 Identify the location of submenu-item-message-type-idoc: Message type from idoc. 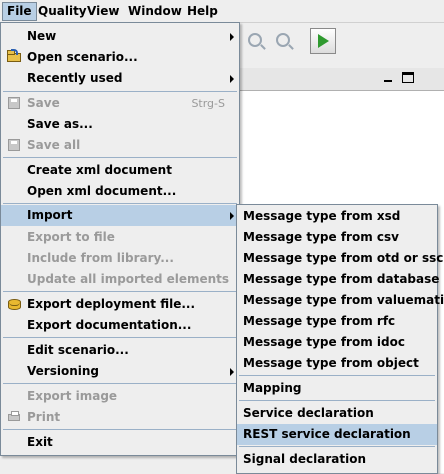
(337, 342).